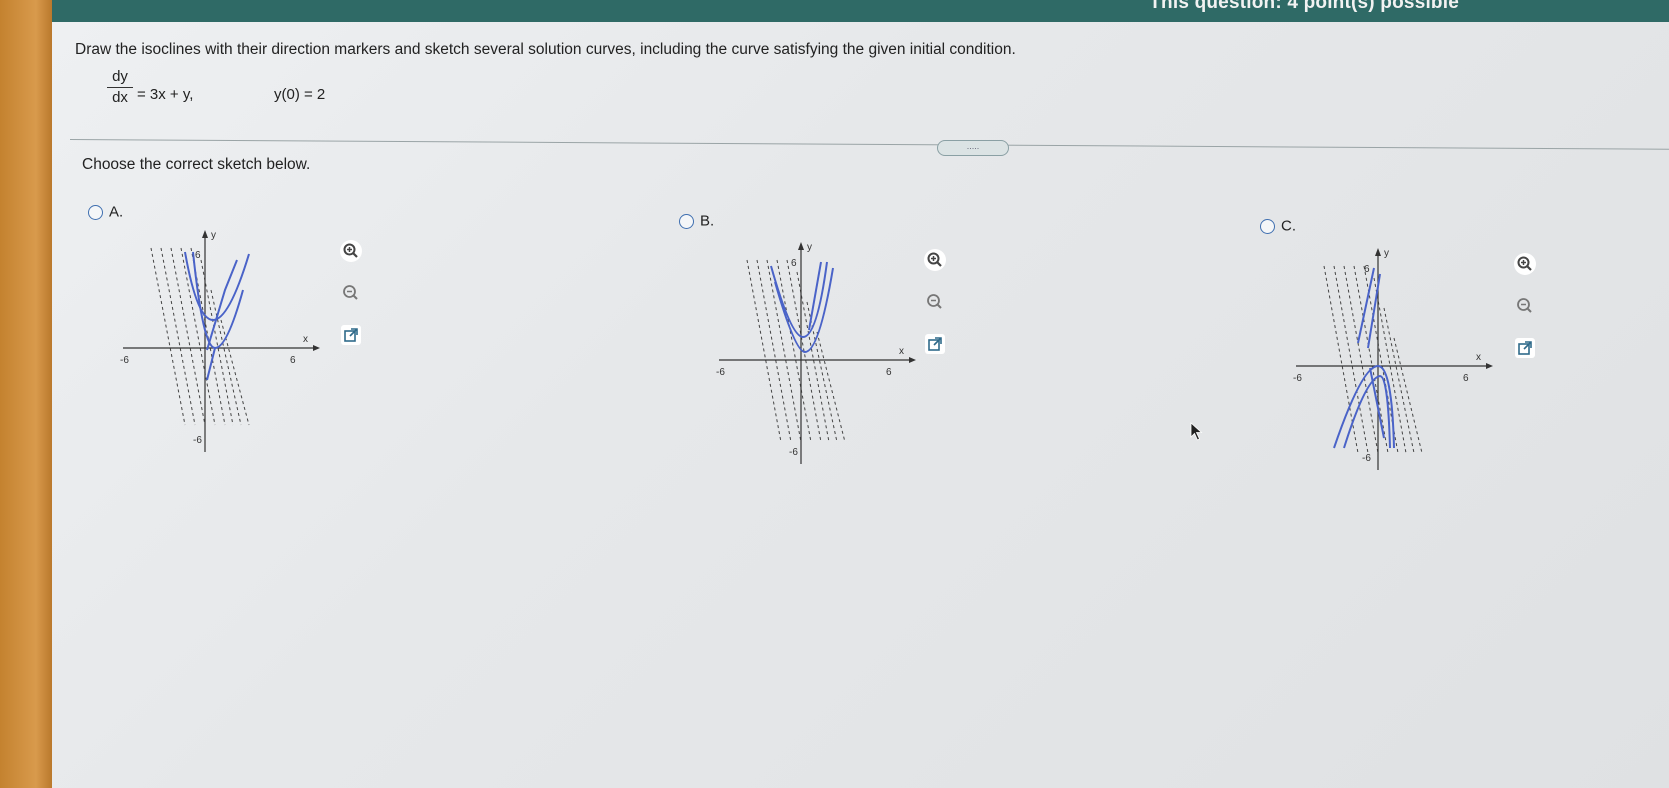  I want to click on option-a-tools, so click(353, 301).